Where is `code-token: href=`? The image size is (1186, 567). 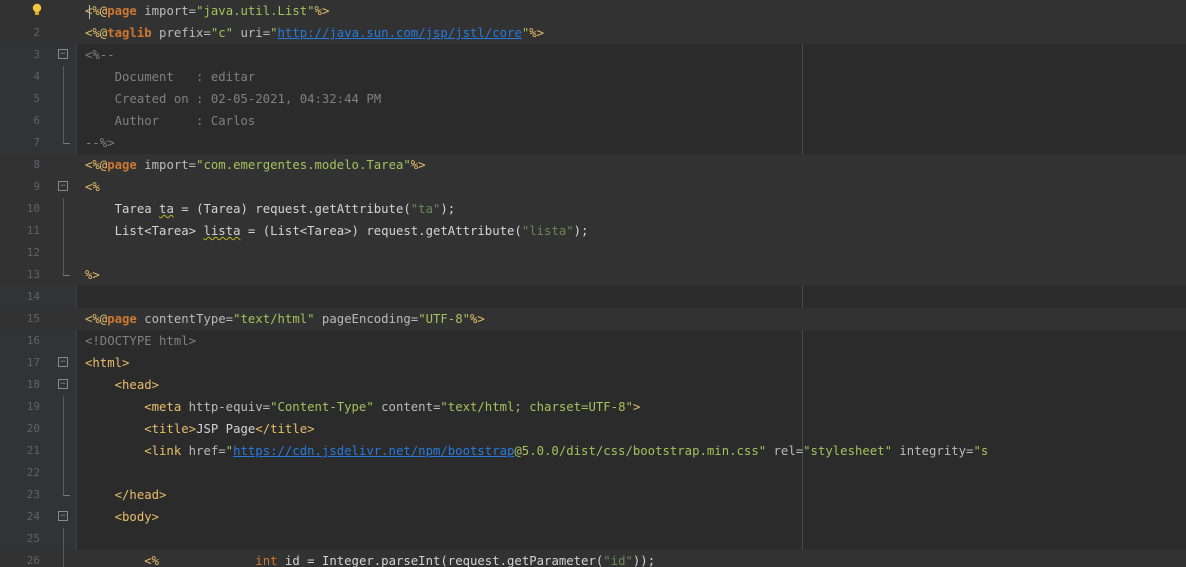 code-token: href= is located at coordinates (203, 451).